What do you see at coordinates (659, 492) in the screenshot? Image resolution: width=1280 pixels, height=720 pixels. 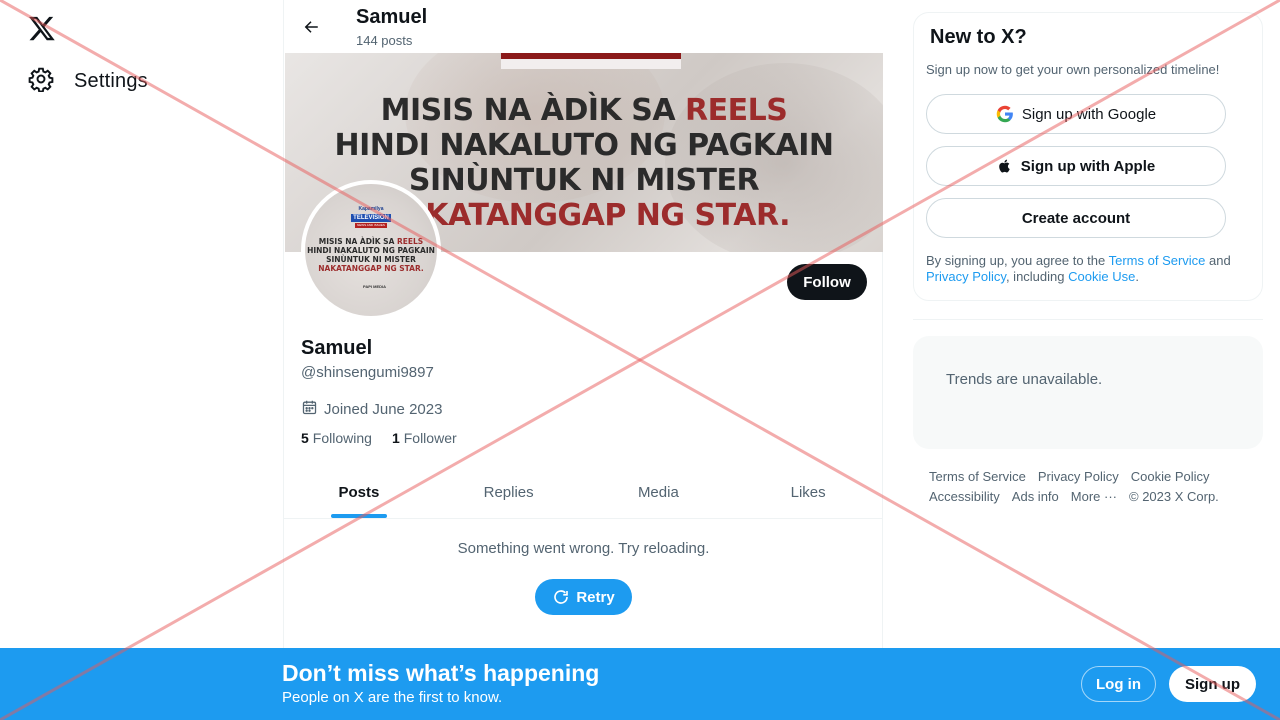 I see `tab-media: Media` at bounding box center [659, 492].